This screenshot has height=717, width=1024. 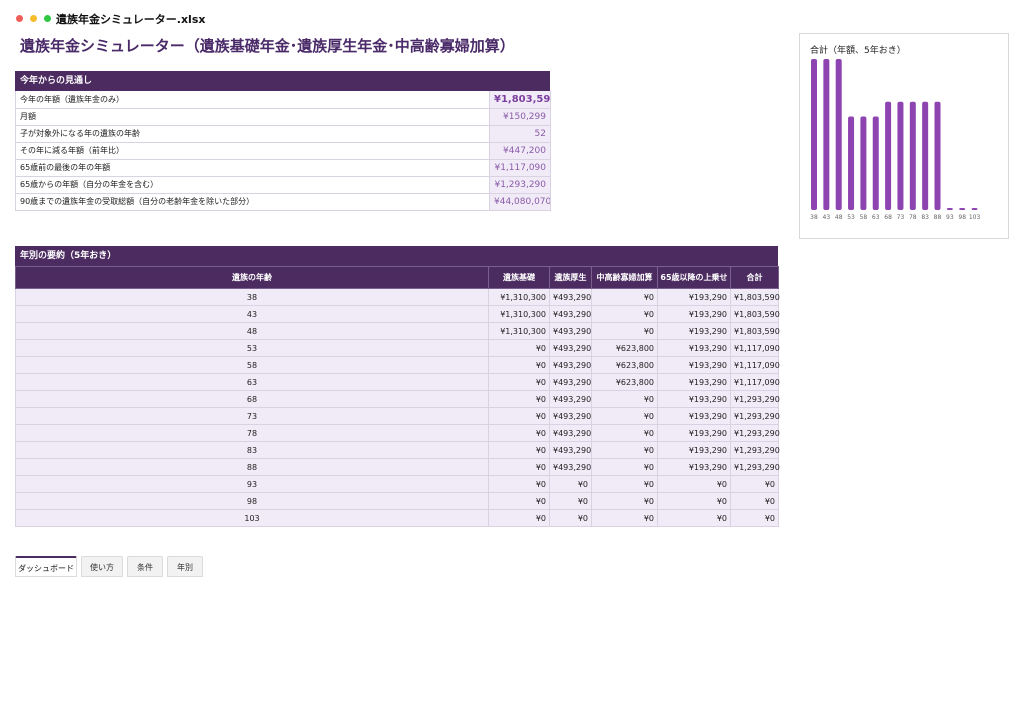 I want to click on column-header: 中高齢寡婦加算, so click(x=624, y=277).